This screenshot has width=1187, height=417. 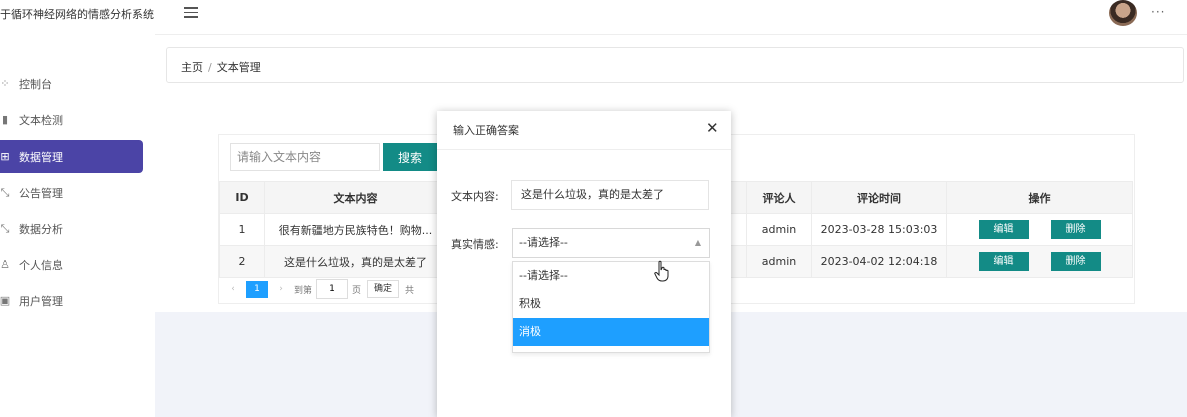 I want to click on grid-icon: ⊞, so click(x=5, y=156).